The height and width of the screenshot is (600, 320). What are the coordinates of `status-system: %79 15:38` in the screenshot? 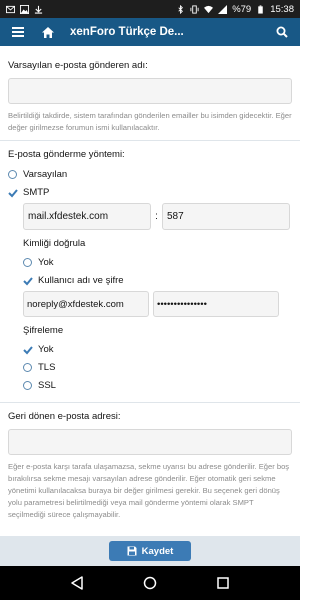 It's located at (235, 9).